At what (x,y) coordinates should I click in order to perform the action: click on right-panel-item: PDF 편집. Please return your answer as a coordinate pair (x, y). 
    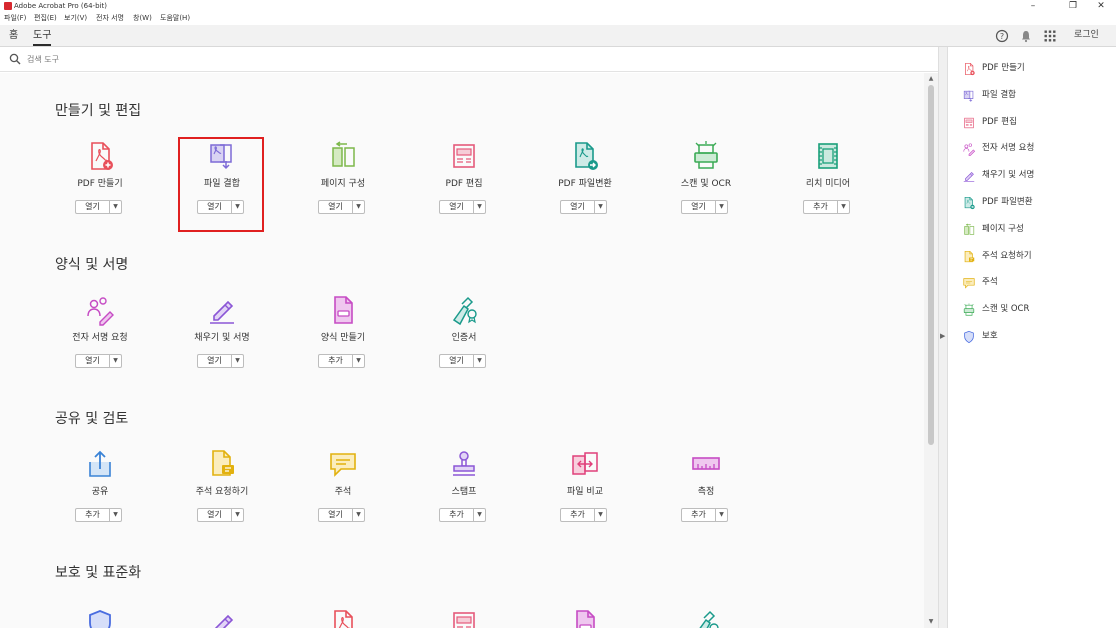
    Looking at the image, I should click on (1037, 122).